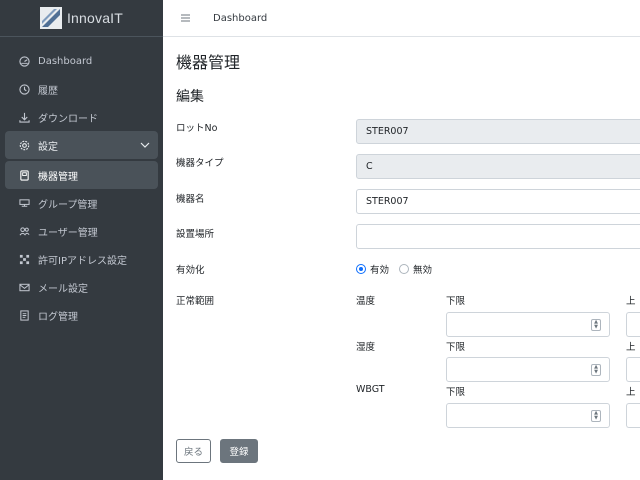 The image size is (640, 480). What do you see at coordinates (528, 415) in the screenshot?
I see `wbgt-lower-input: ▲ ▼` at bounding box center [528, 415].